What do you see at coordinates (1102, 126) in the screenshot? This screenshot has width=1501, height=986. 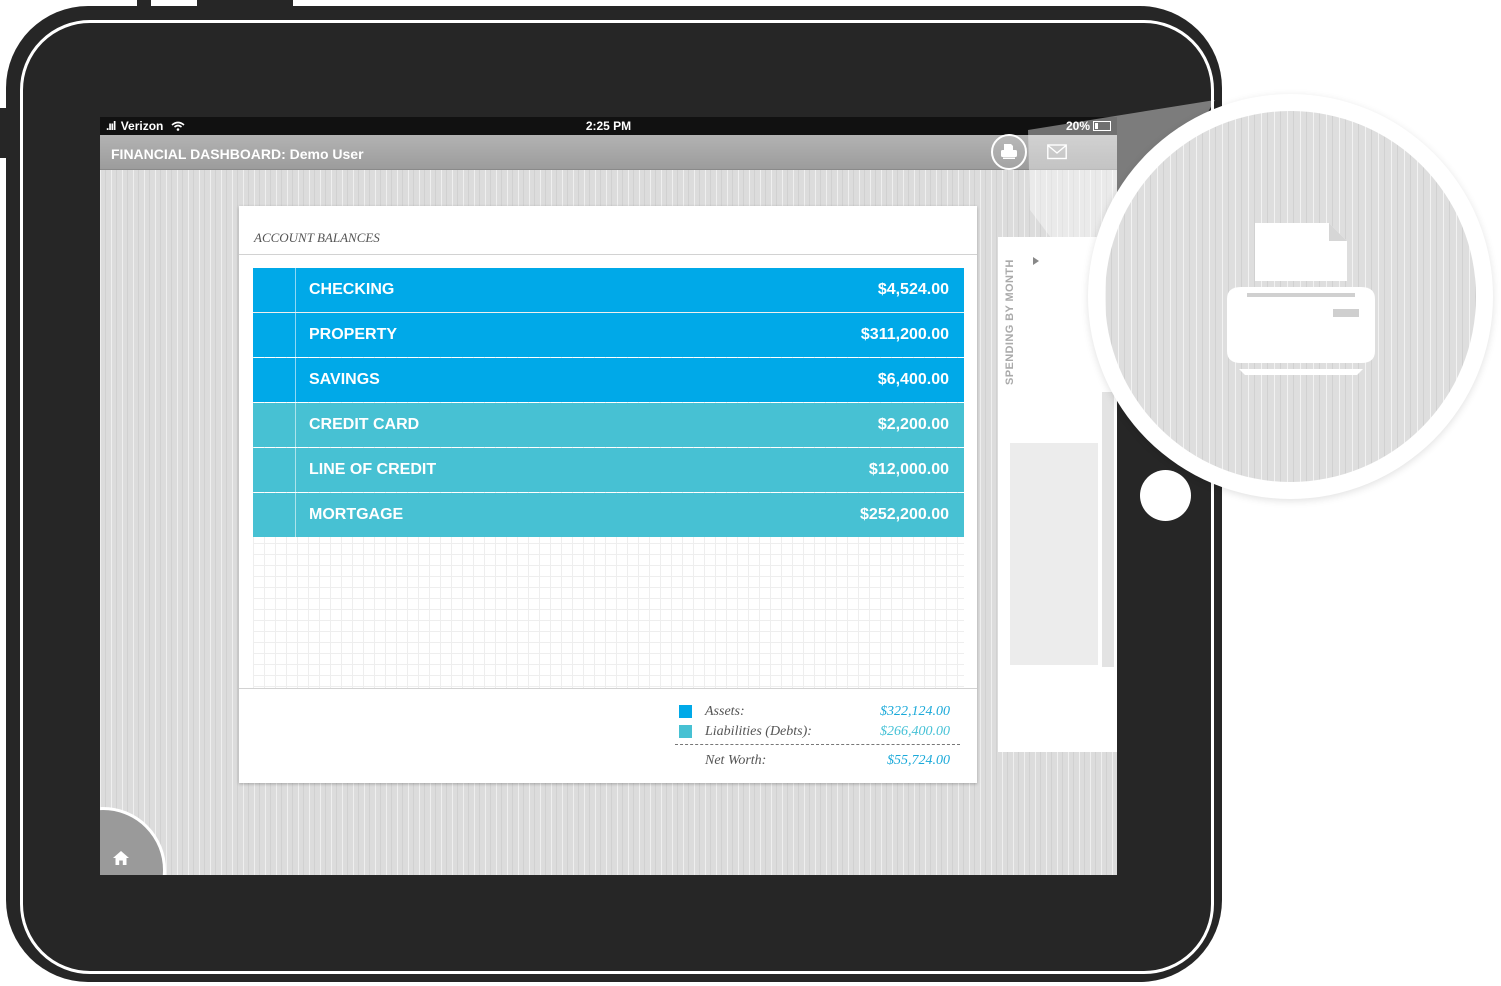 I see `battery-icon` at bounding box center [1102, 126].